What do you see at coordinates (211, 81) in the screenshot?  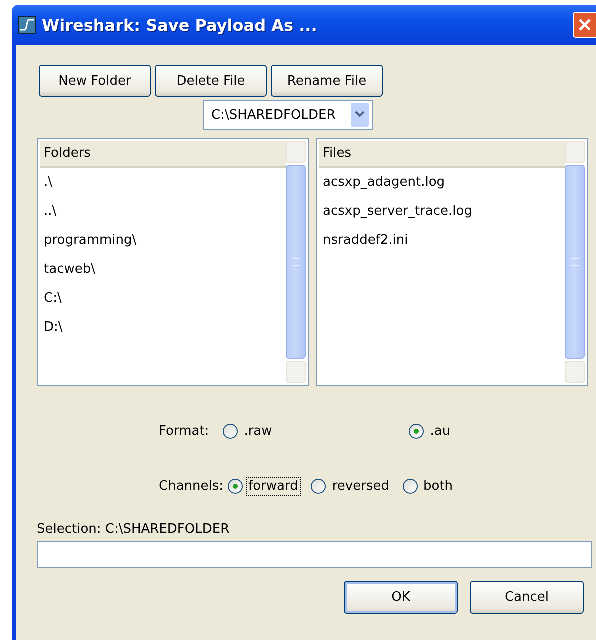 I see `toolbar-button: Delete File` at bounding box center [211, 81].